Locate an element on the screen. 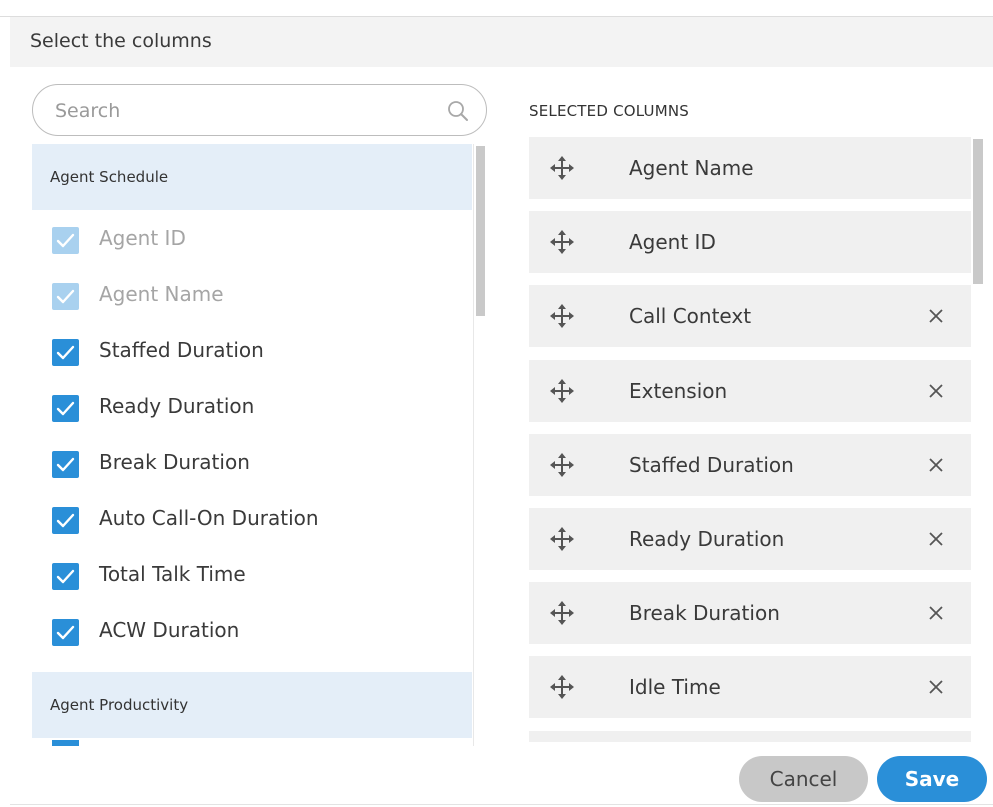 The width and height of the screenshot is (993, 807). selected-column-label: Break Duration is located at coordinates (704, 613).